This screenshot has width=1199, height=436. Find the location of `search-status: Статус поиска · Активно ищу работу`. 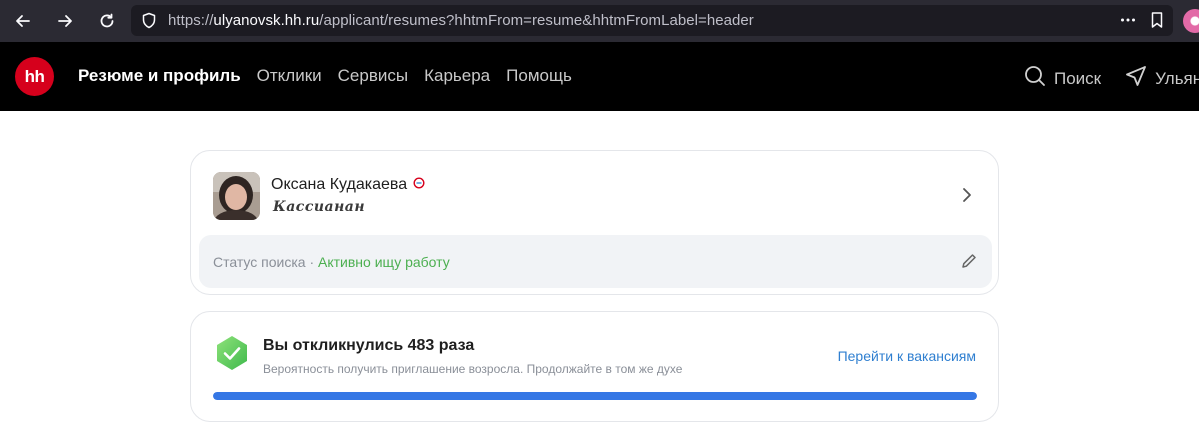

search-status: Статус поиска · Активно ищу работу is located at coordinates (331, 262).